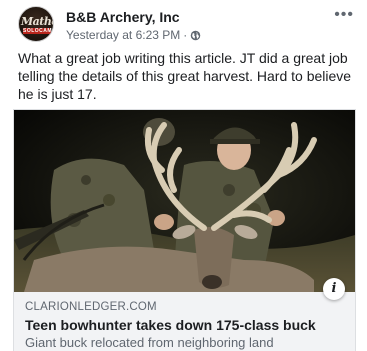  Describe the element at coordinates (36, 24) in the screenshot. I see `page-avatar: Mathews SOLOCAM` at that location.